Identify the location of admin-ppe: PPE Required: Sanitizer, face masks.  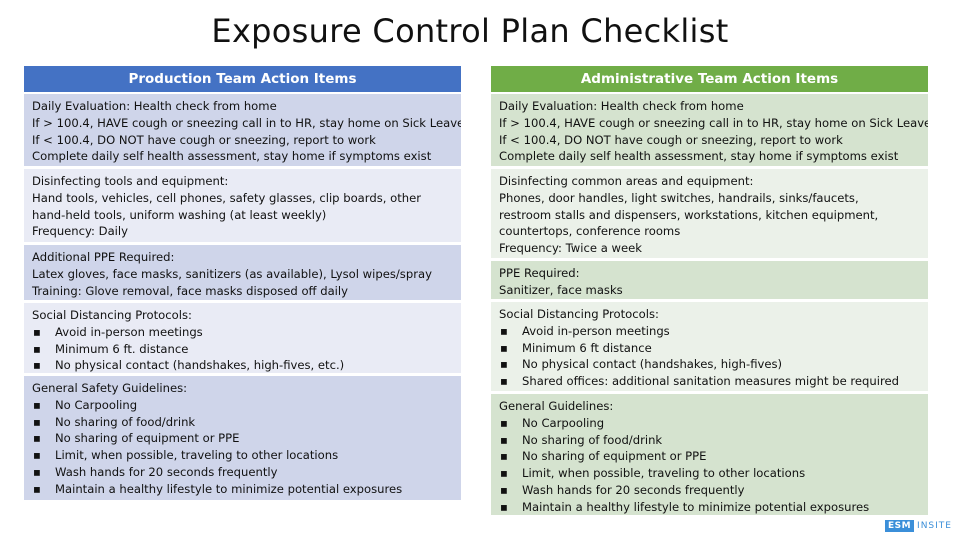
(709, 280).